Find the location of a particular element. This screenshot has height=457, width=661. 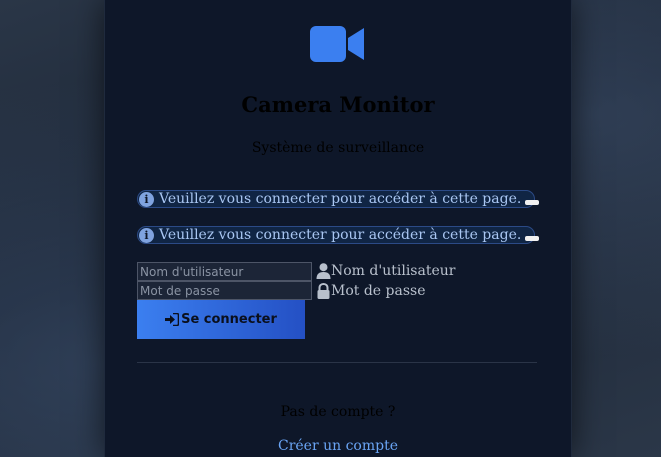

user-icon is located at coordinates (323, 270).